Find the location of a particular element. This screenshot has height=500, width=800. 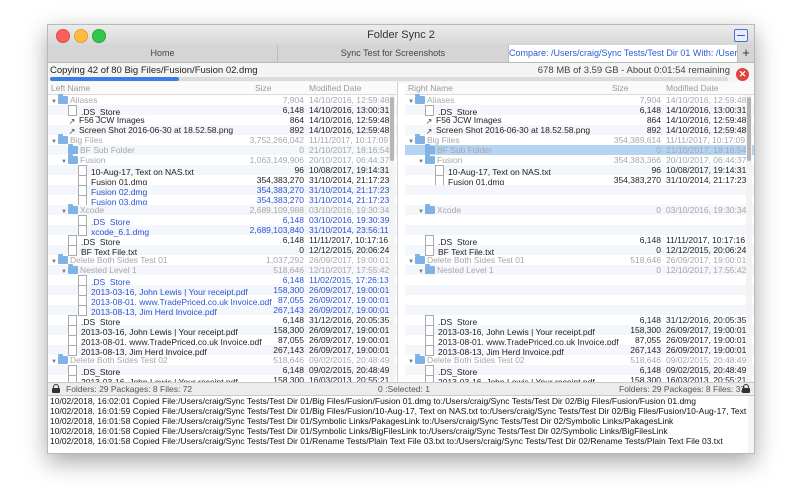

file-name-label: Nested Level 1 is located at coordinates (108, 270).